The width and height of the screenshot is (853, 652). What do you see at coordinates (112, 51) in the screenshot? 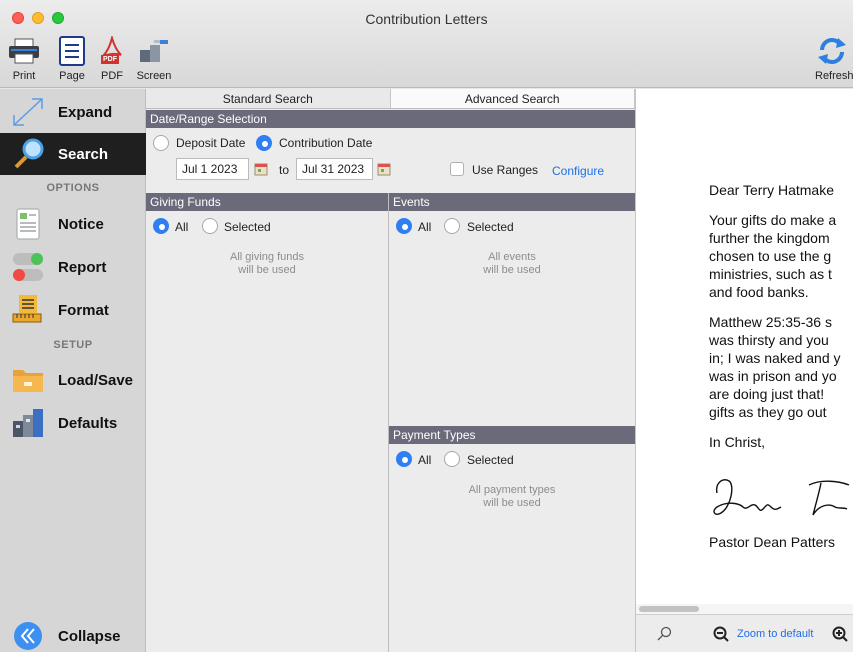
I see `pdf-icon: PDF` at bounding box center [112, 51].